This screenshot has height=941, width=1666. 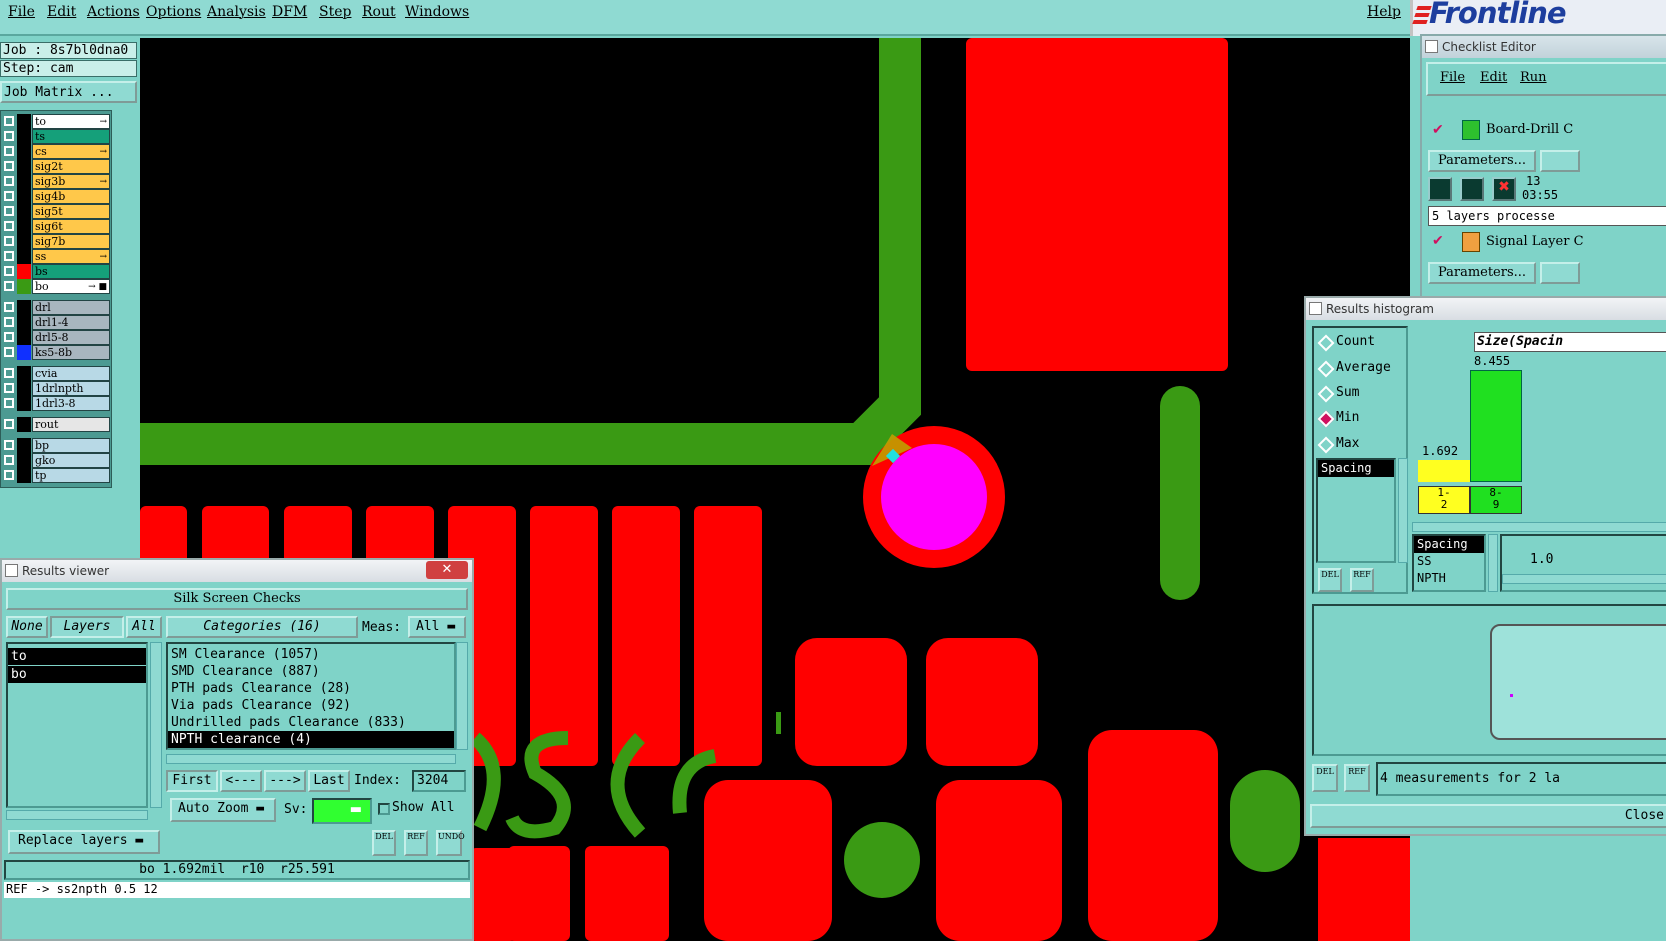 What do you see at coordinates (71, 307) in the screenshot?
I see `layer-name: drl` at bounding box center [71, 307].